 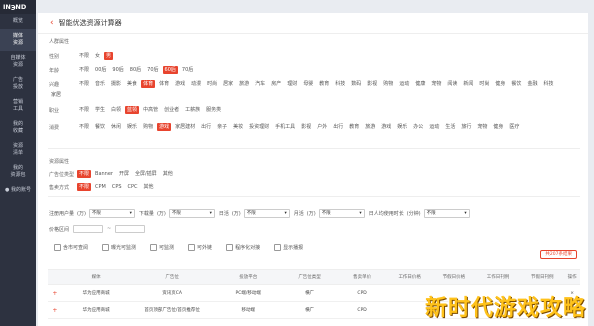 What do you see at coordinates (117, 187) in the screenshot?
I see `filter-option: CPS` at bounding box center [117, 187].